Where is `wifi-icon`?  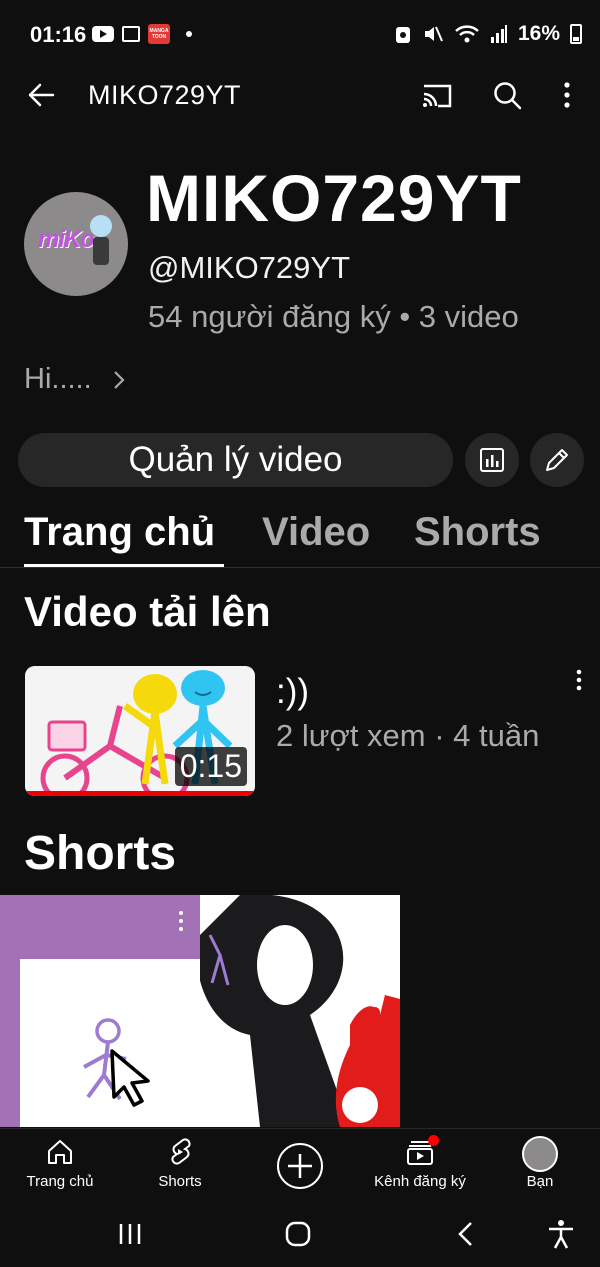 wifi-icon is located at coordinates (467, 34).